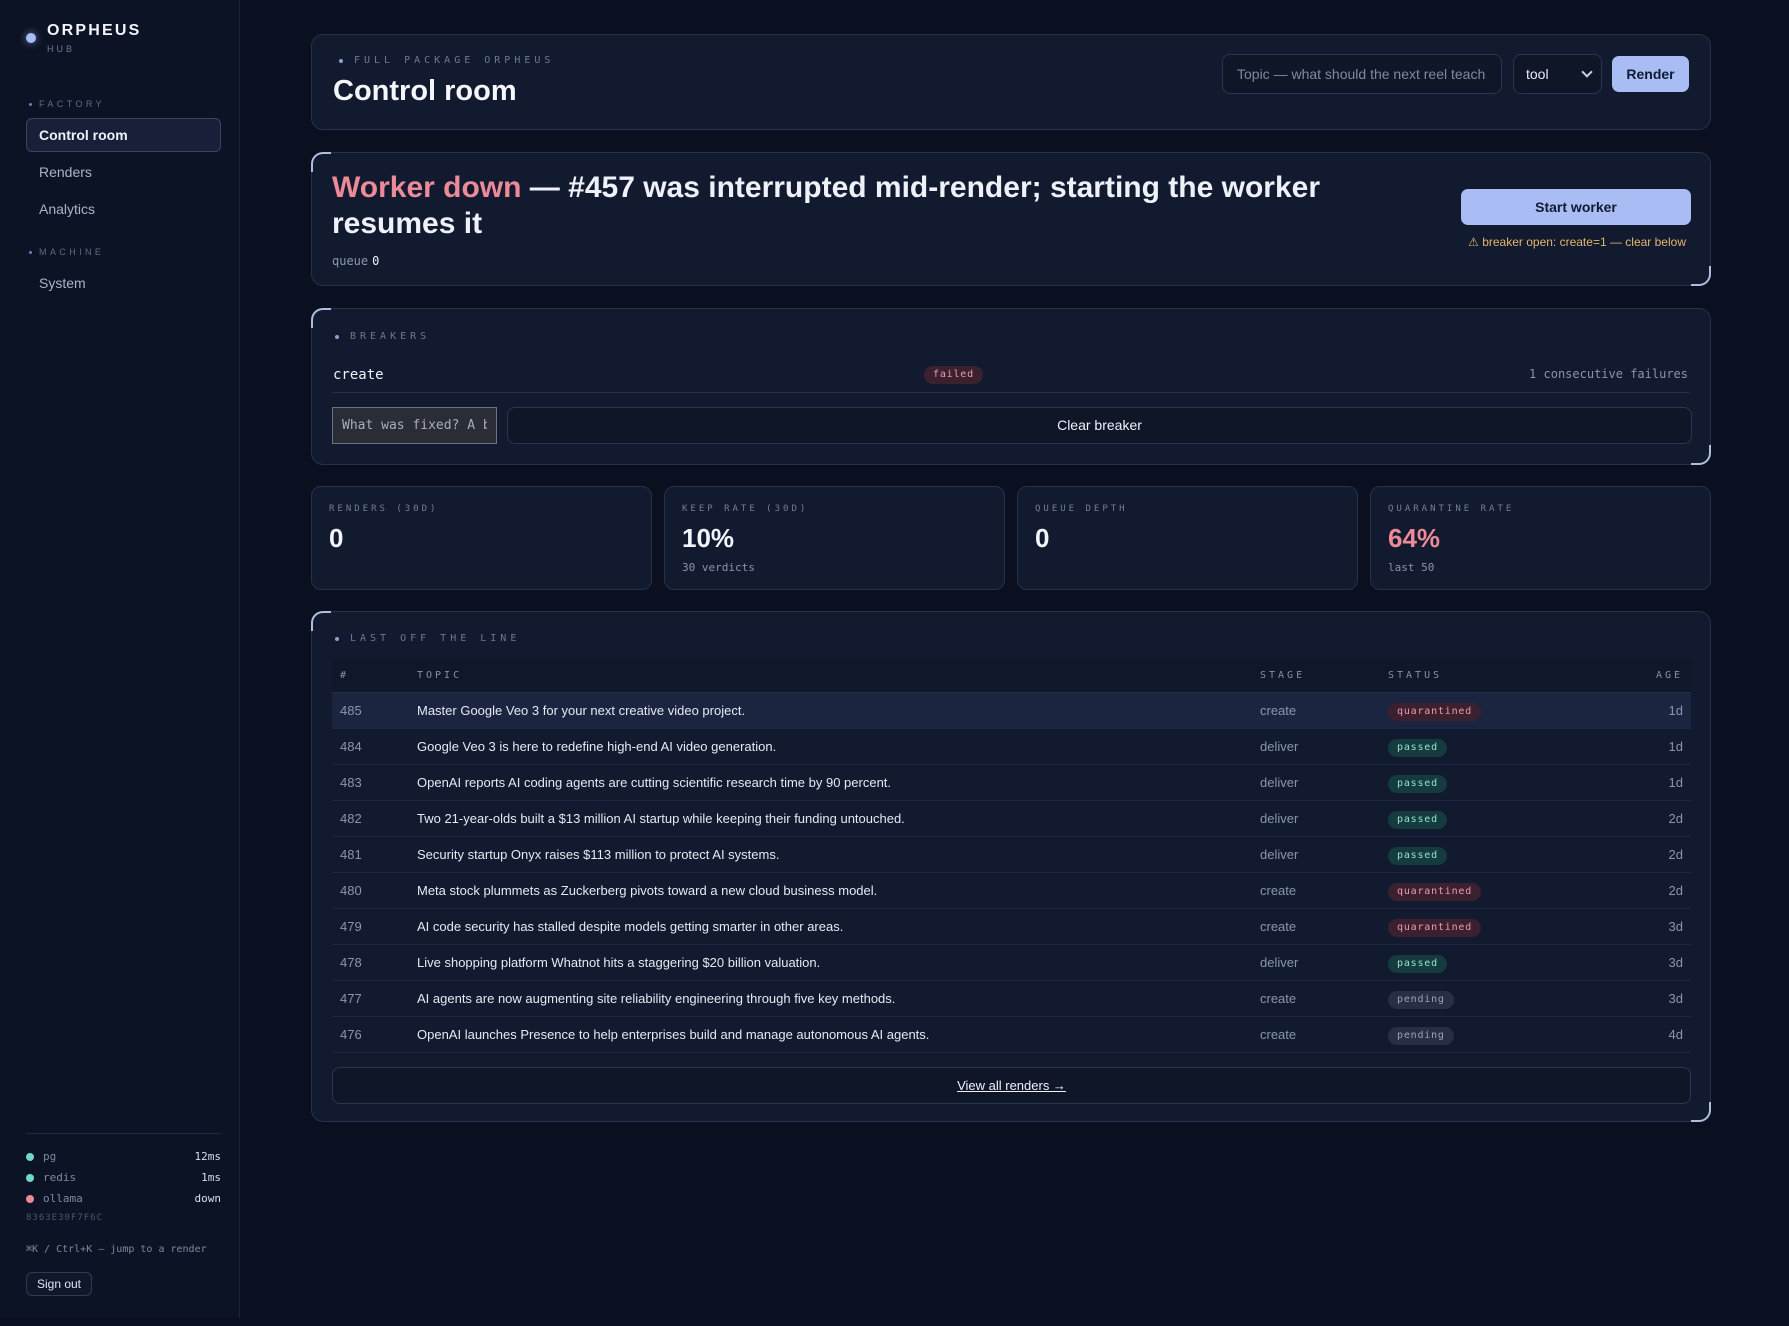 The image size is (1789, 1326). What do you see at coordinates (123, 1159) in the screenshot?
I see `service-status-pg: pg 12ms` at bounding box center [123, 1159].